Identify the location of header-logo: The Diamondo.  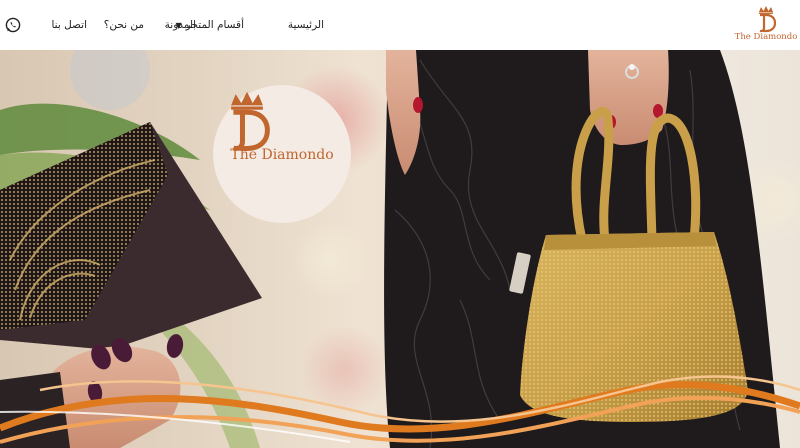
(766, 25).